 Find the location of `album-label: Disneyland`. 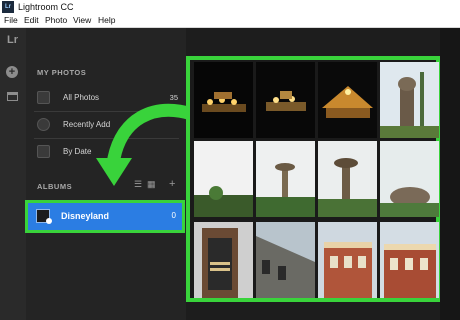

album-label: Disneyland is located at coordinates (85, 216).